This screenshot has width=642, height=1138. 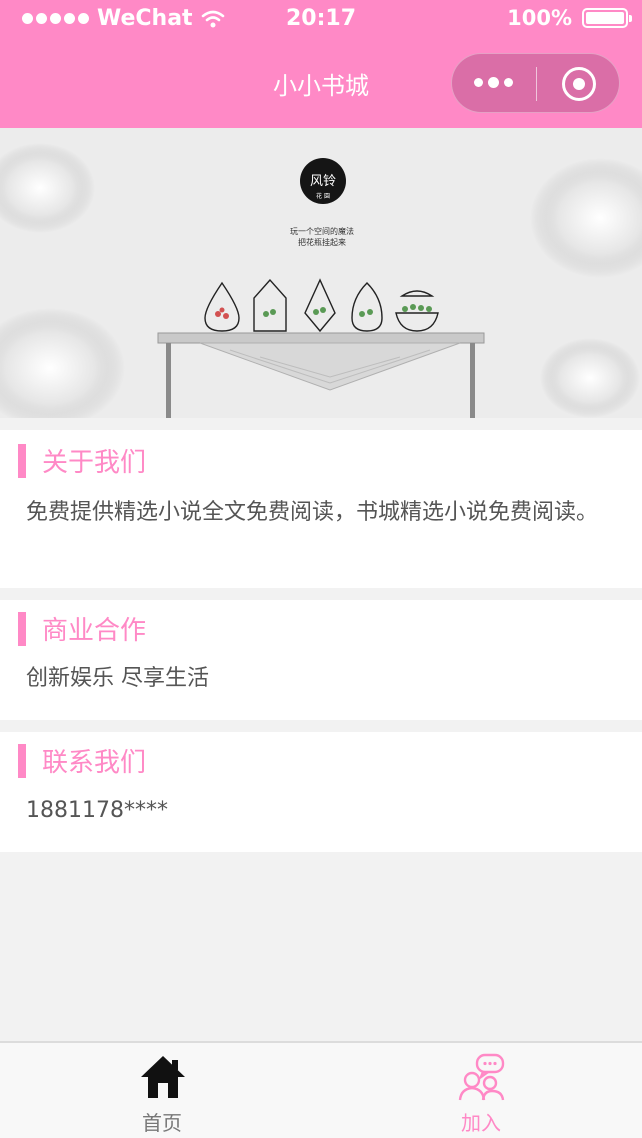 What do you see at coordinates (321, 660) in the screenshot?
I see `business-card: 商业合作 创新娱乐 尽享生活` at bounding box center [321, 660].